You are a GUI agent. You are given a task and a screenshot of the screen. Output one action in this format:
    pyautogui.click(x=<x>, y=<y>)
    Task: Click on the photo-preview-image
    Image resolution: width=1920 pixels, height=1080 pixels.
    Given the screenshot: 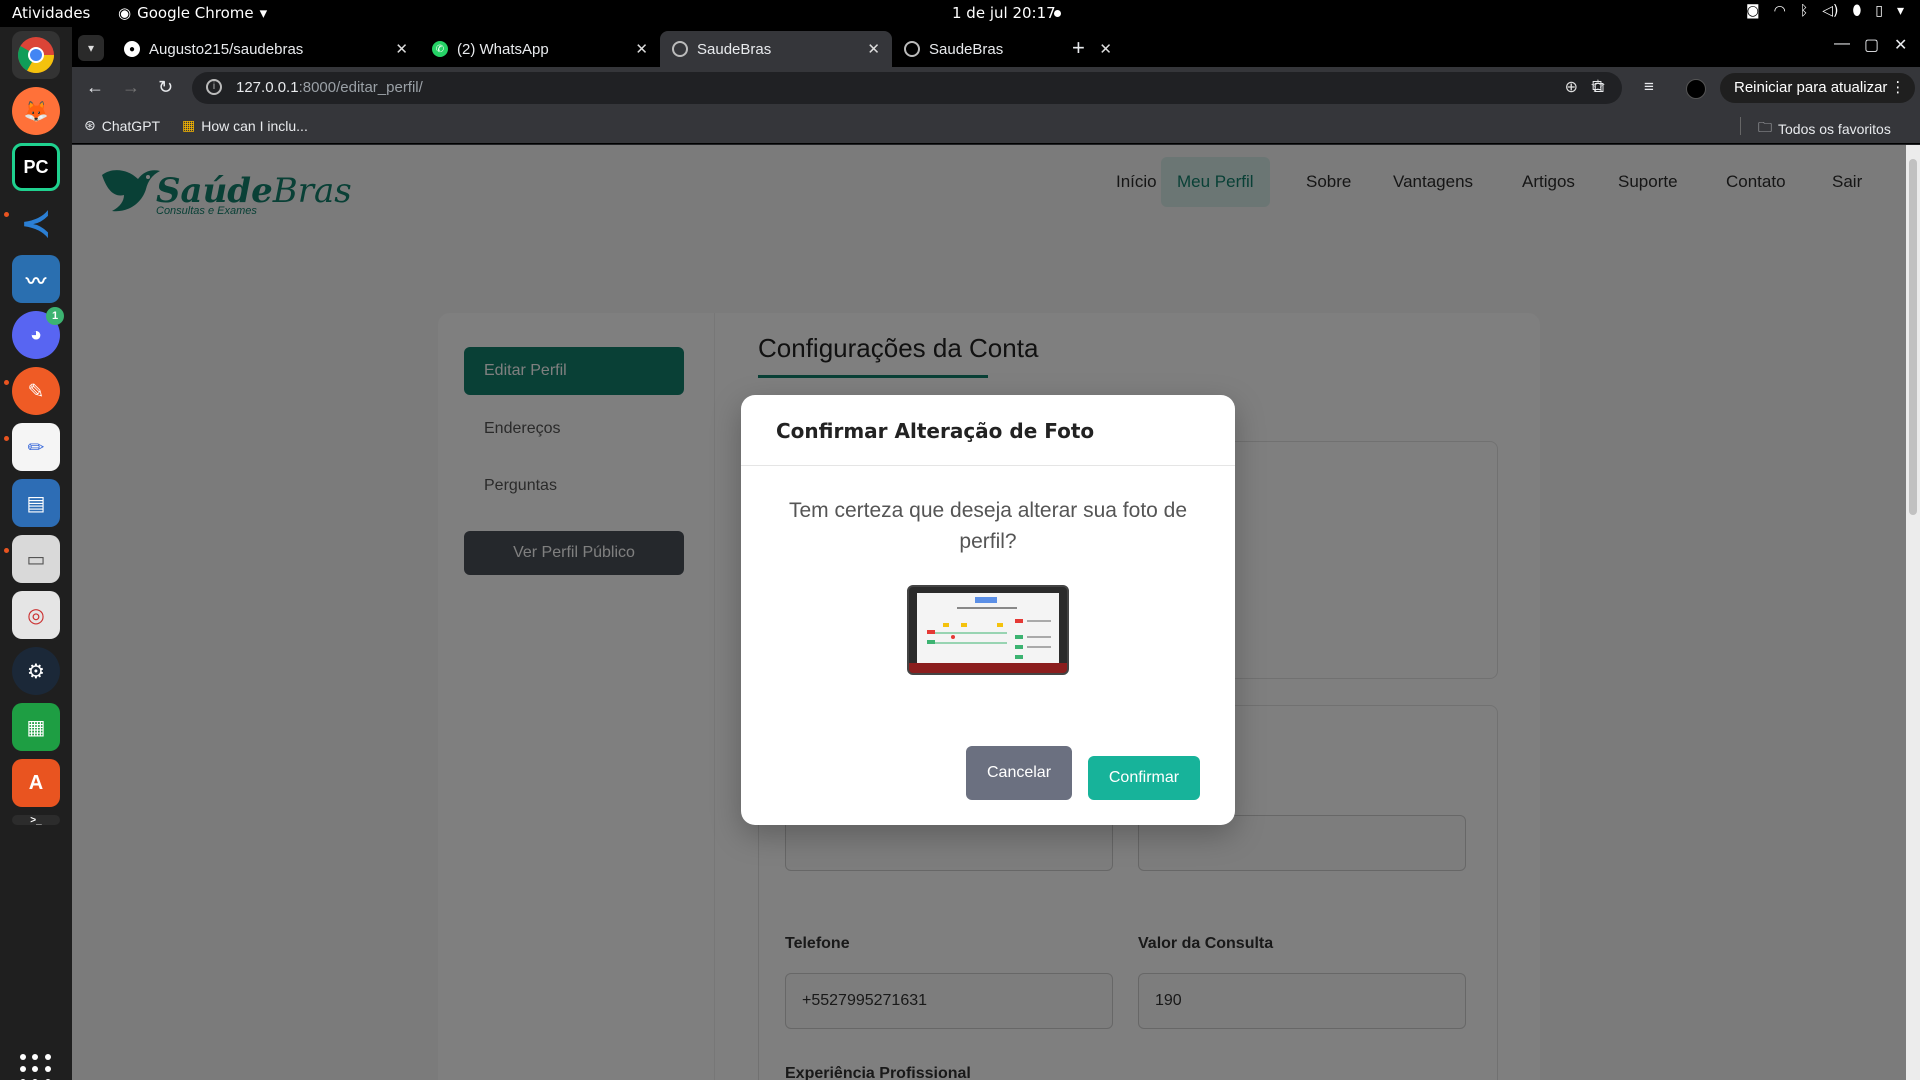 What is the action you would take?
    pyautogui.click(x=988, y=630)
    